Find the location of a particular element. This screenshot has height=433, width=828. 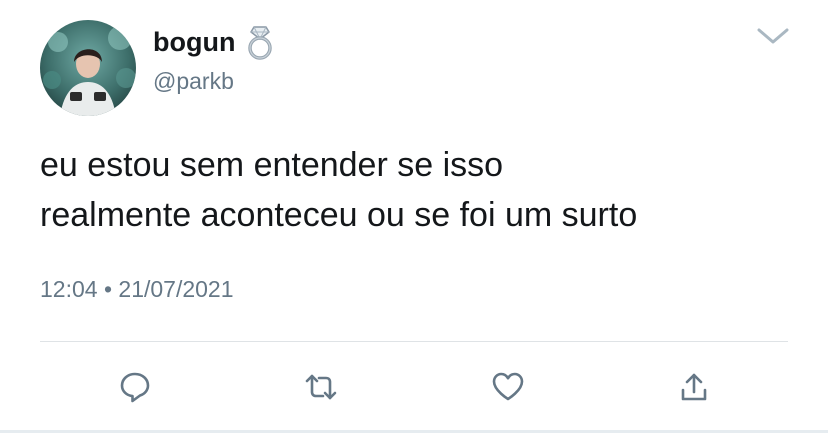

display-name: bogun is located at coordinates (194, 42).